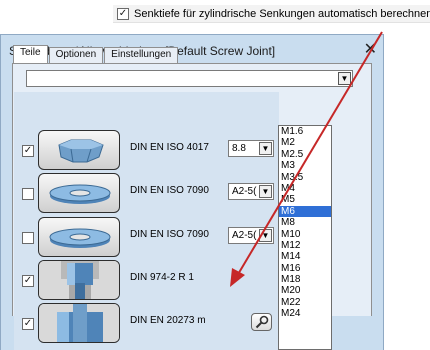 The image size is (430, 350). Describe the element at coordinates (305, 177) in the screenshot. I see `size-option: M3.5` at that location.